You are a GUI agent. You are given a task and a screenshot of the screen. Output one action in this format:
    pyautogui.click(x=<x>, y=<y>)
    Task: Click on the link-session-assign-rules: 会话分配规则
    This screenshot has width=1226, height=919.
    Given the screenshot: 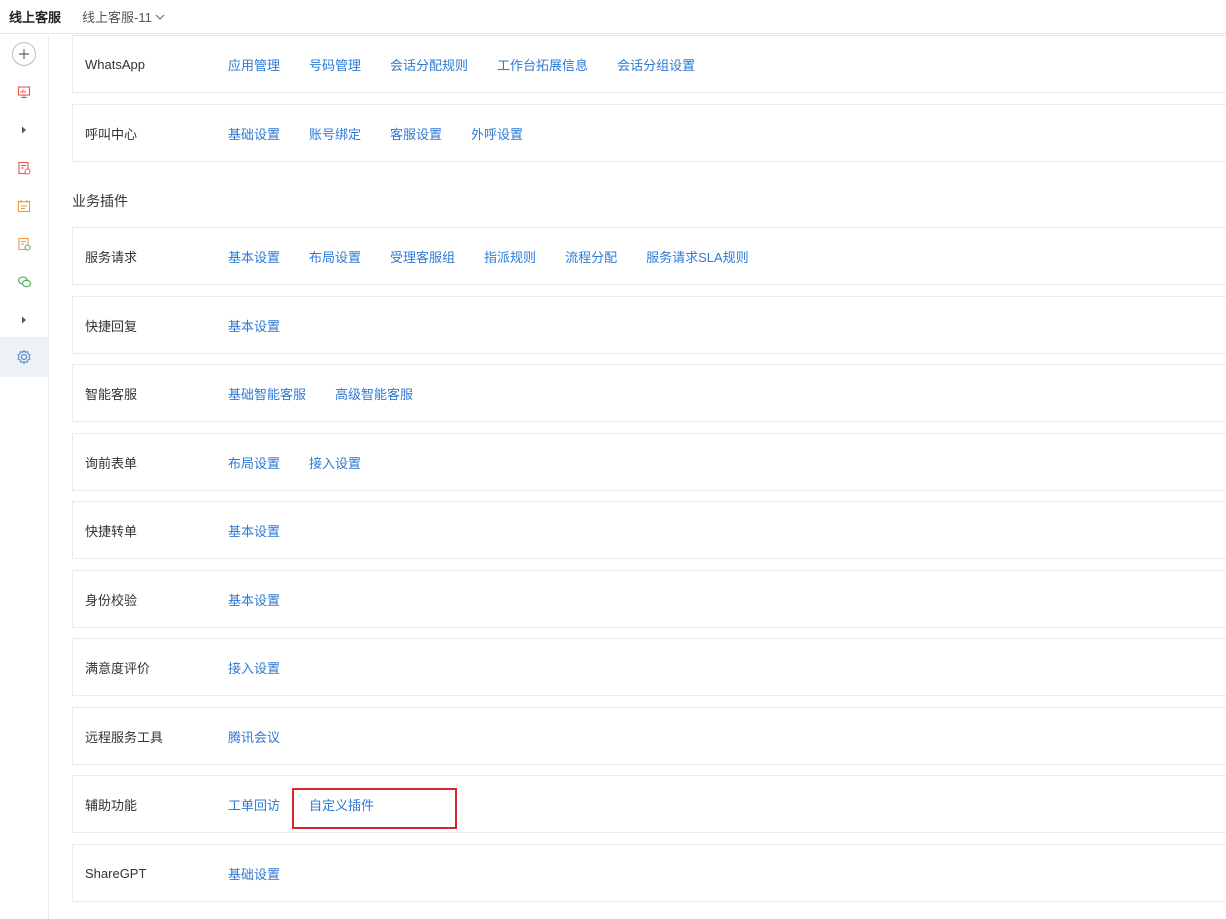 What is the action you would take?
    pyautogui.click(x=429, y=64)
    